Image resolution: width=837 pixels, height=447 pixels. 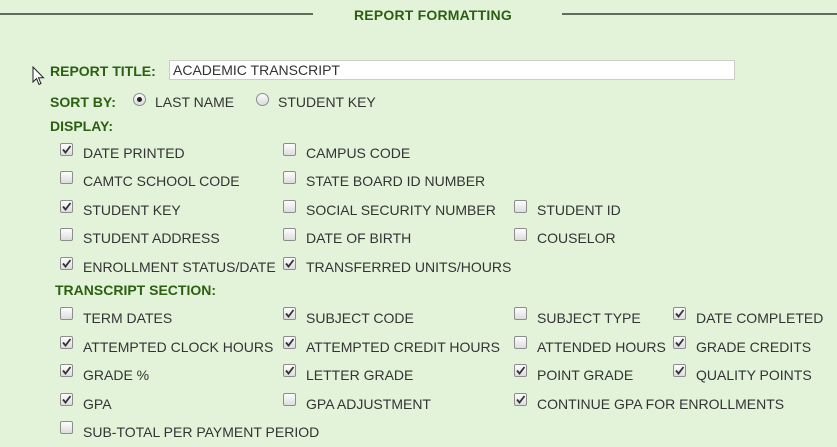 What do you see at coordinates (358, 153) in the screenshot?
I see `display-checkbox-label: CAMPUS CODE` at bounding box center [358, 153].